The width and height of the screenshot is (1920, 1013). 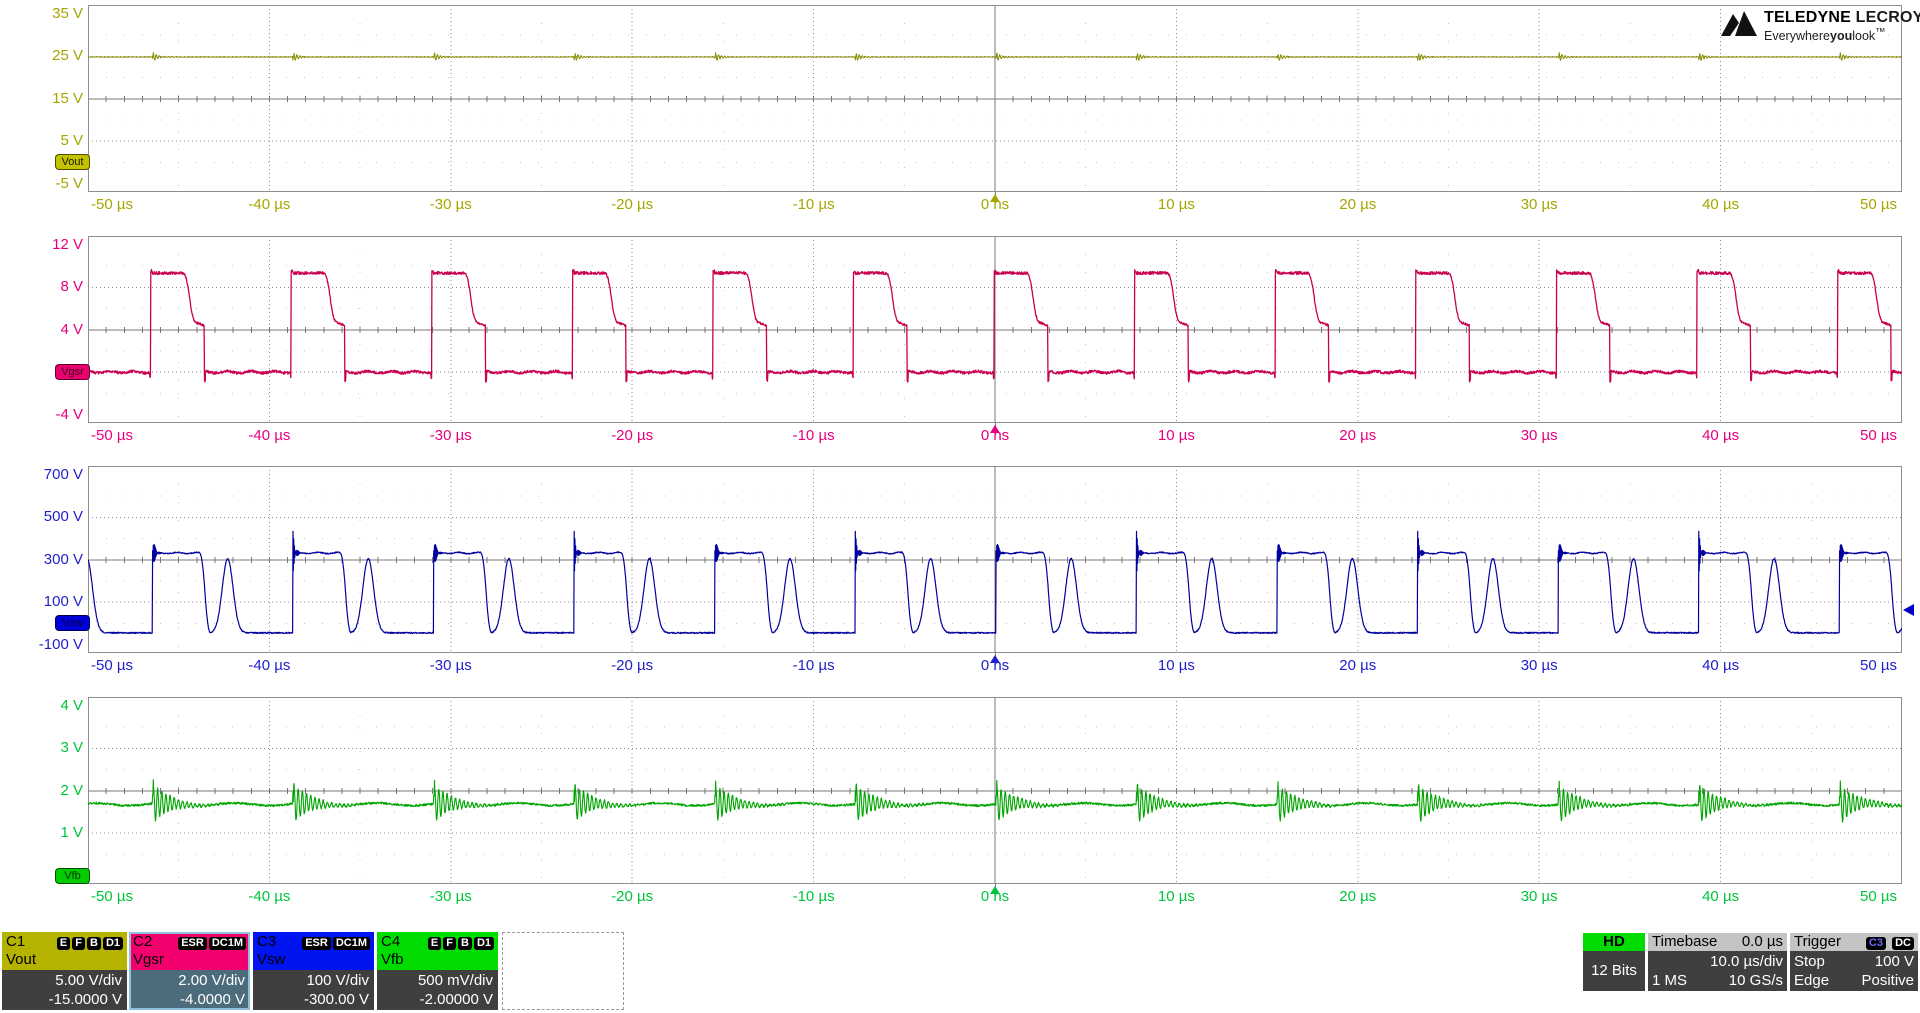 What do you see at coordinates (336, 999) in the screenshot?
I see `channel-offset: -300.00 V` at bounding box center [336, 999].